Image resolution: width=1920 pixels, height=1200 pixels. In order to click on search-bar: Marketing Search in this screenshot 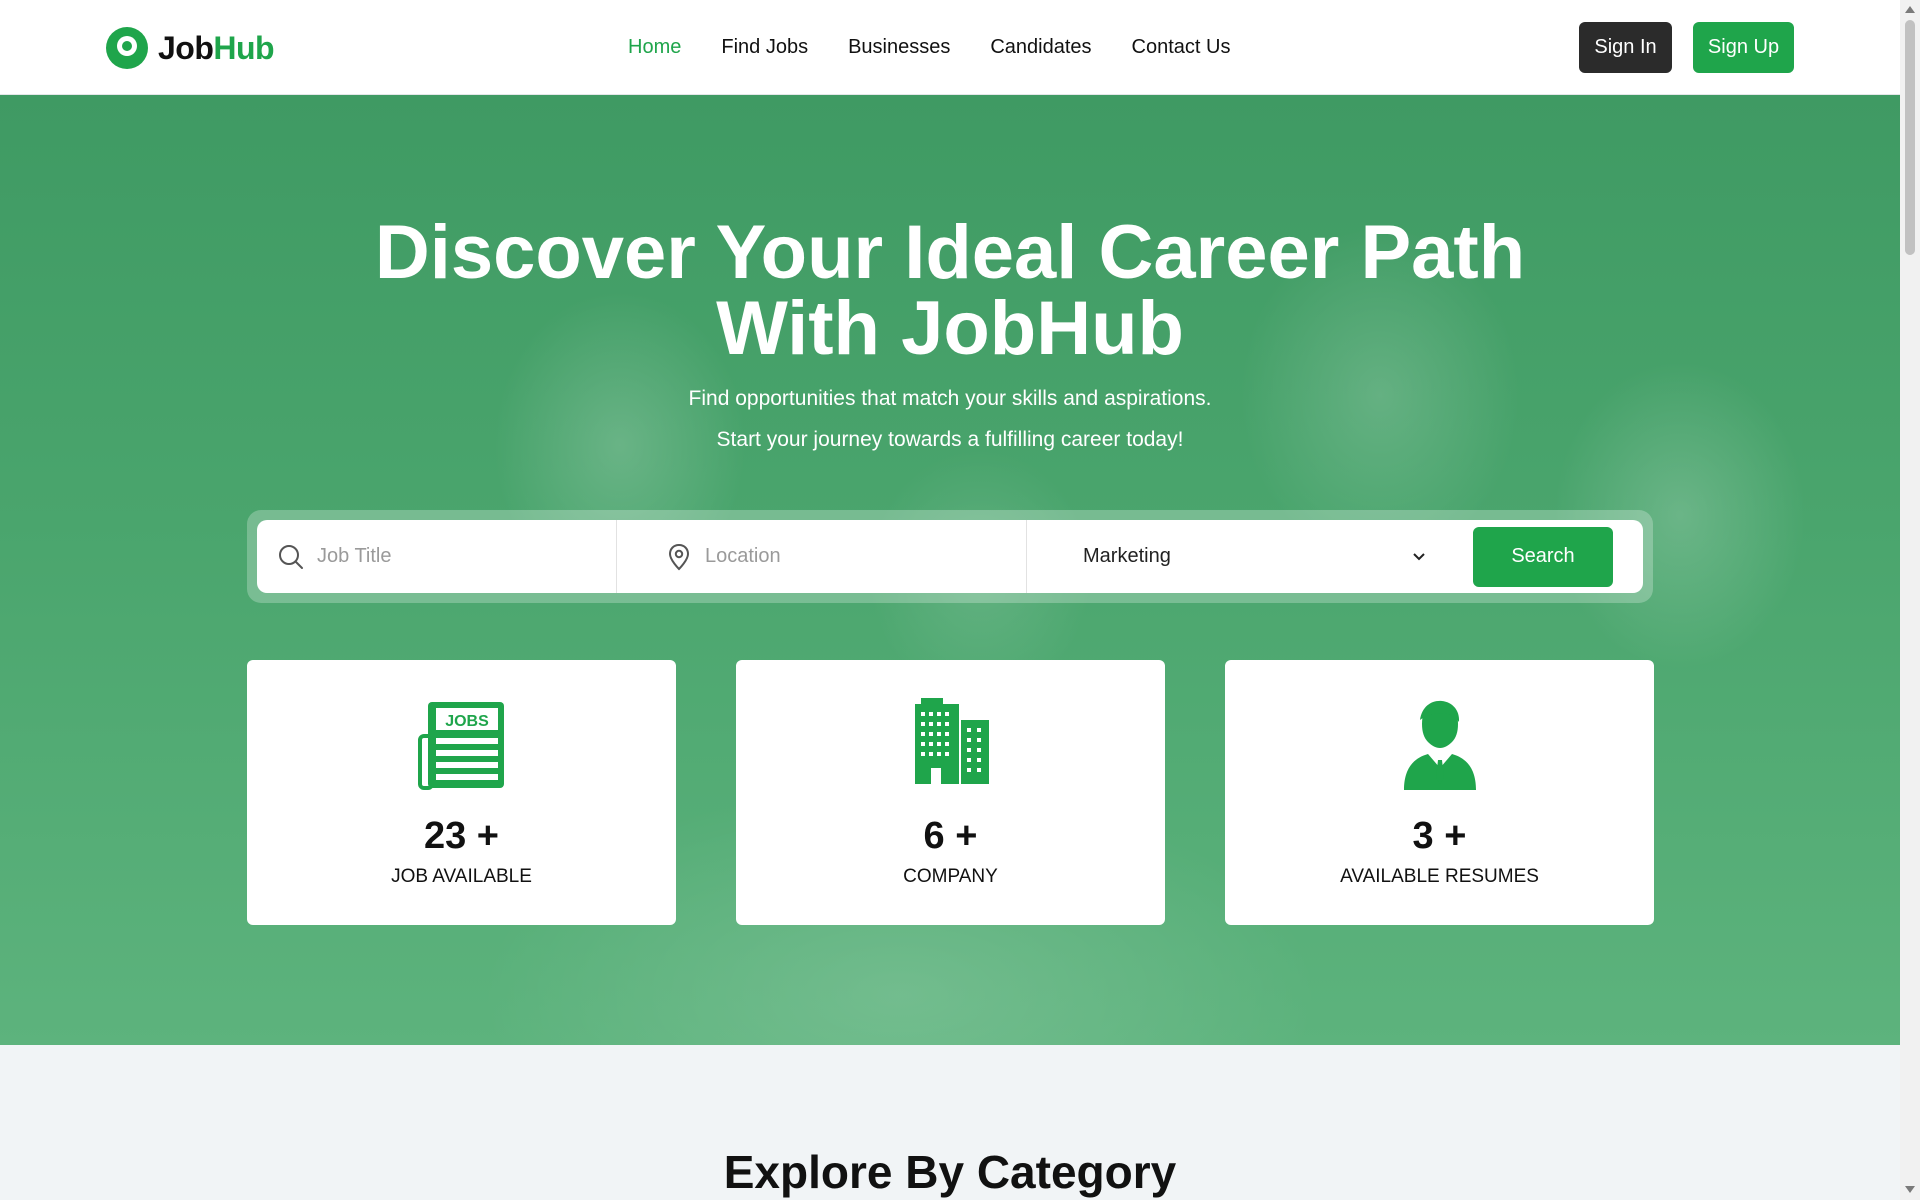, I will do `click(950, 556)`.